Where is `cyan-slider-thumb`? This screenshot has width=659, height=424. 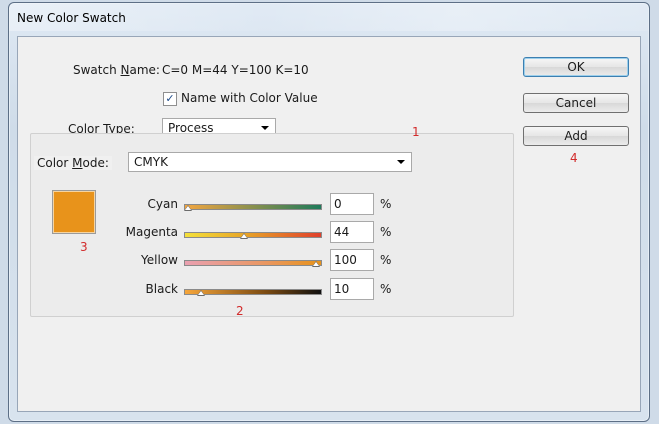 cyan-slider-thumb is located at coordinates (188, 208).